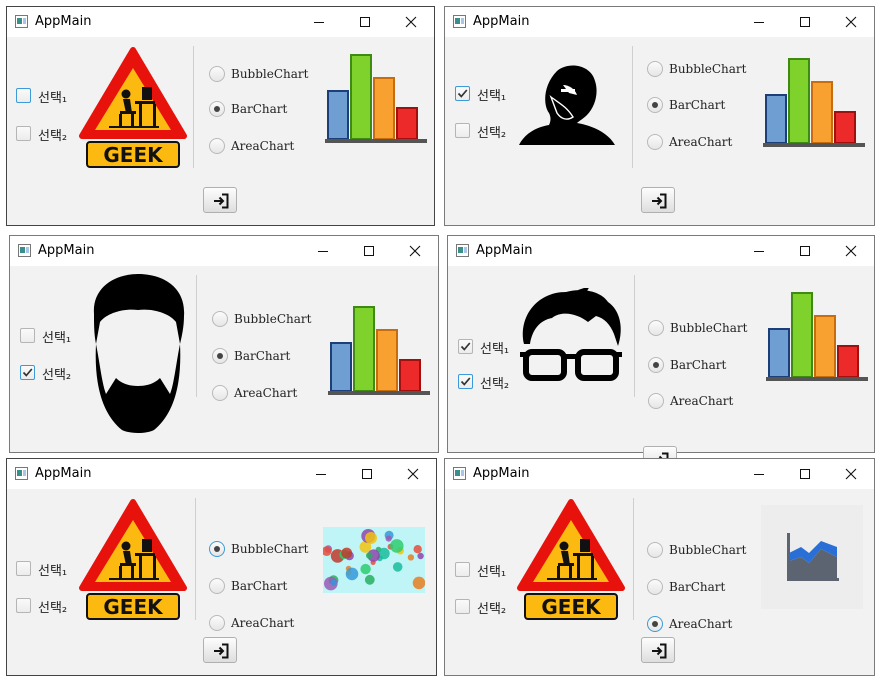  What do you see at coordinates (571, 339) in the screenshot?
I see `glasses-man-icon` at bounding box center [571, 339].